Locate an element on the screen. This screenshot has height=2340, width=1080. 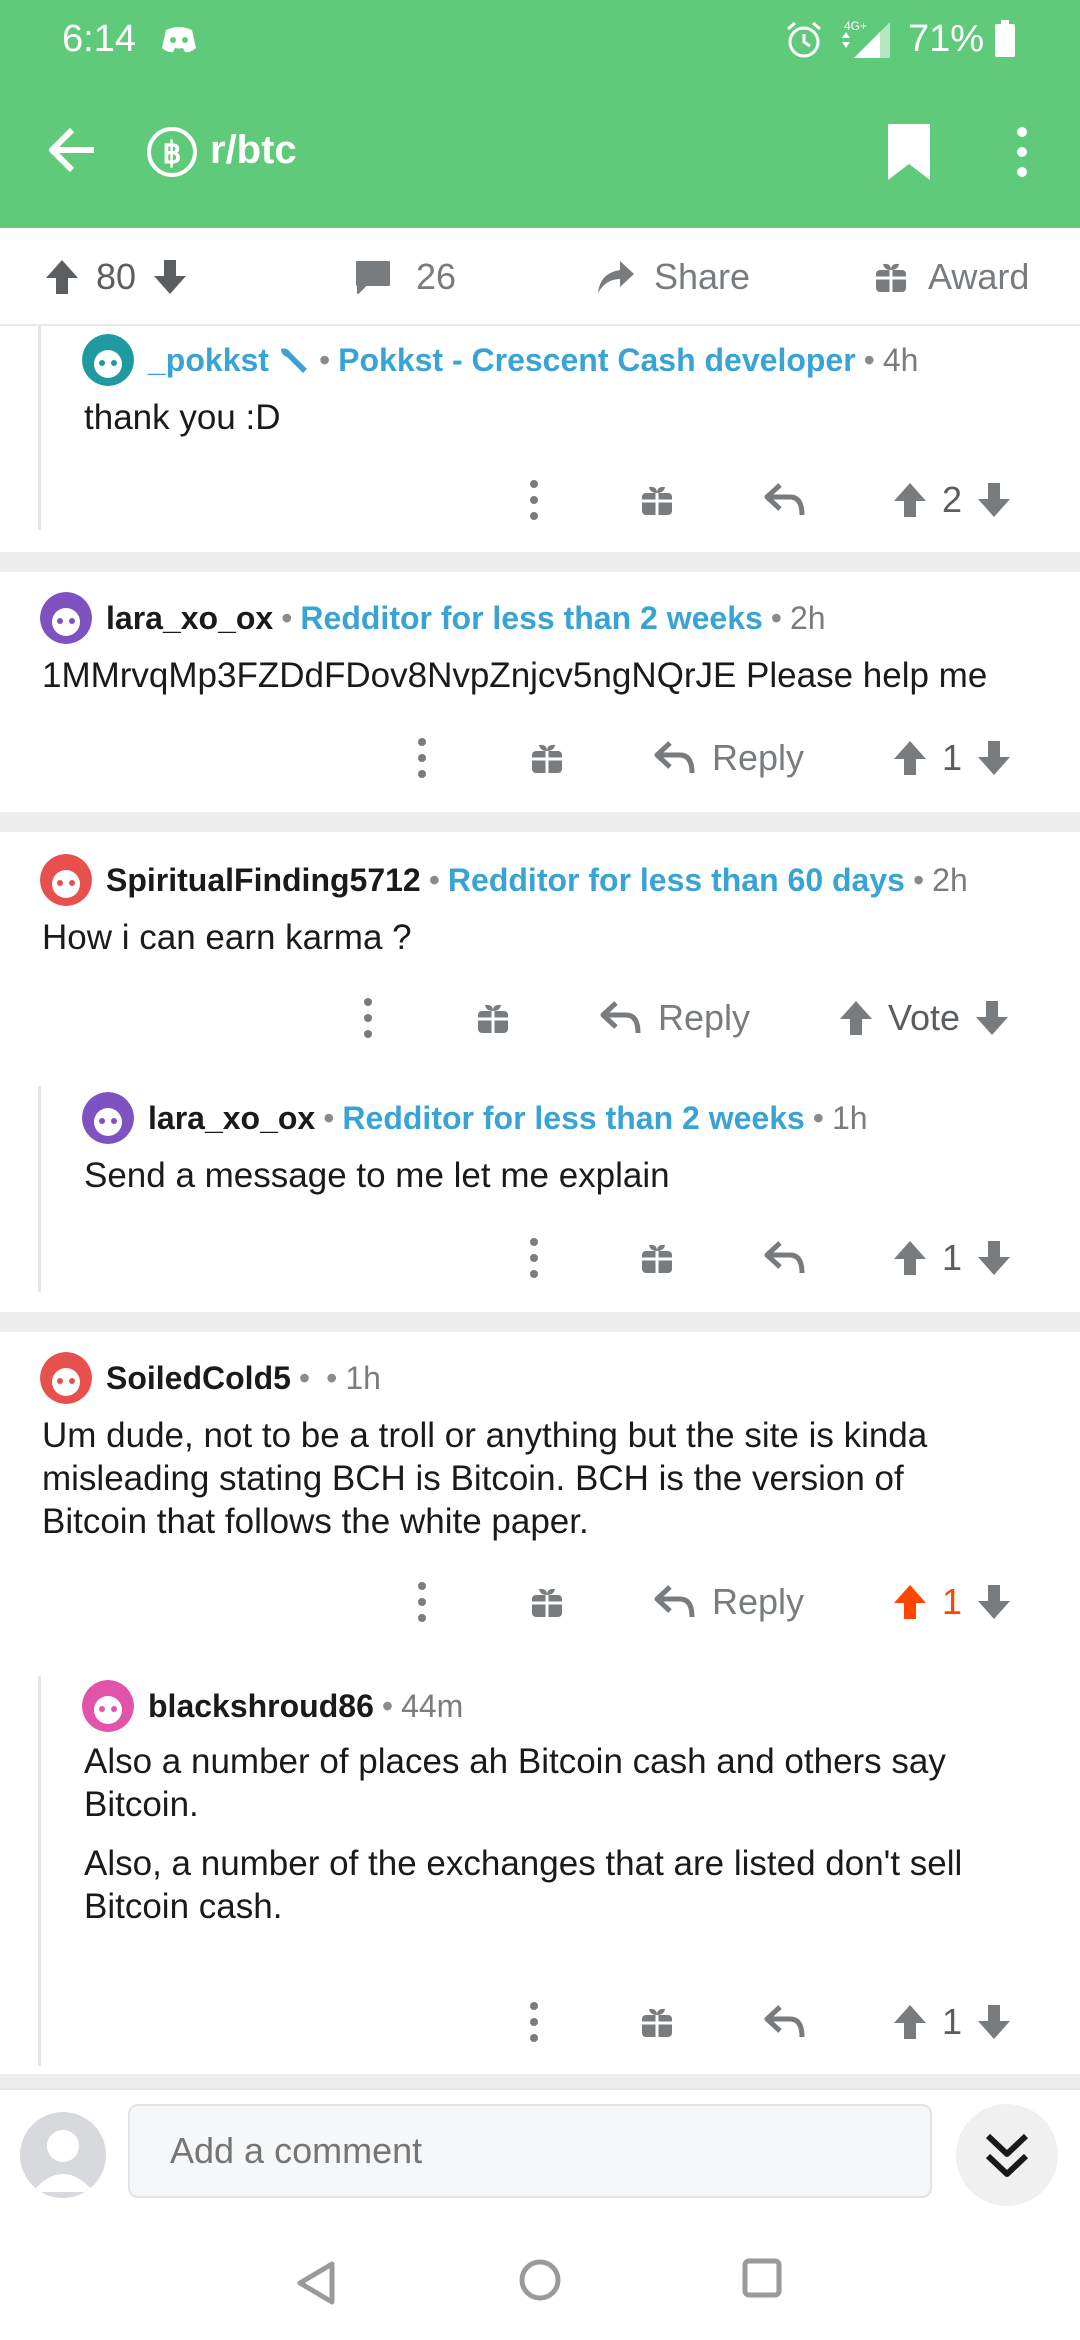
comment-body: Send a message to me let me explain is located at coordinates (377, 1175).